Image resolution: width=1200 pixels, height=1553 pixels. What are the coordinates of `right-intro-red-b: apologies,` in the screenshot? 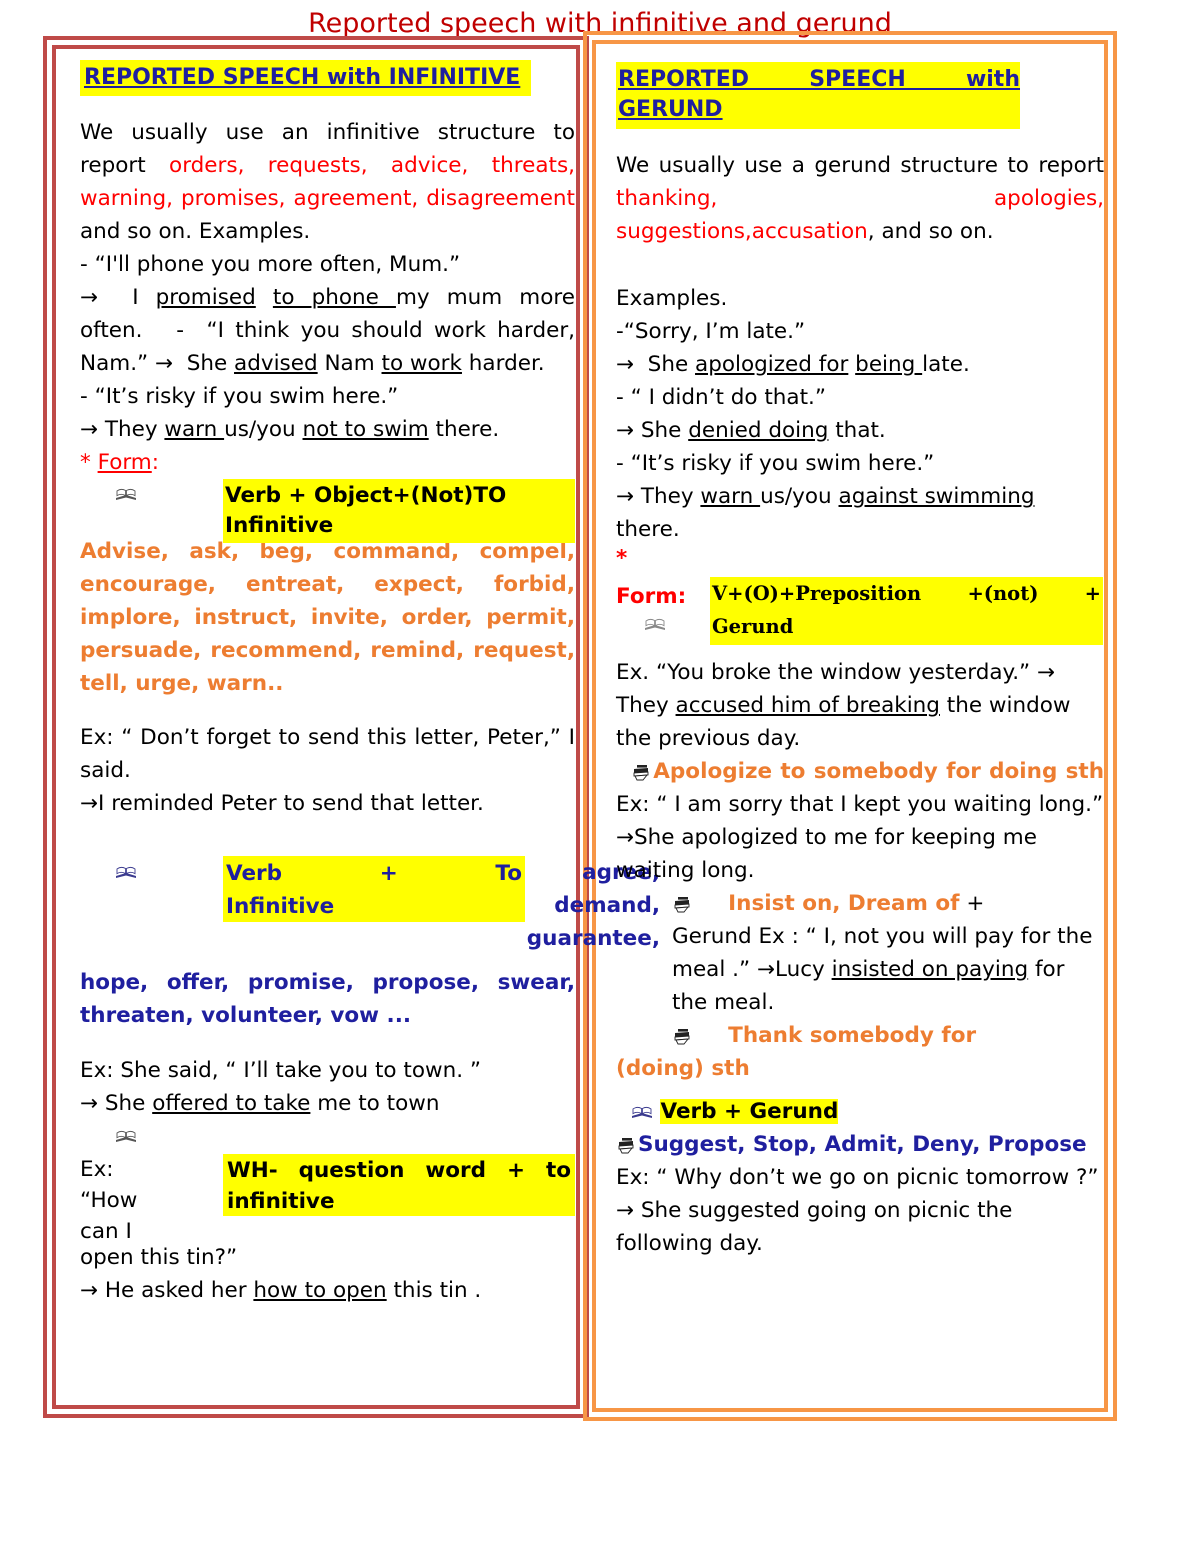 It's located at (1049, 198).